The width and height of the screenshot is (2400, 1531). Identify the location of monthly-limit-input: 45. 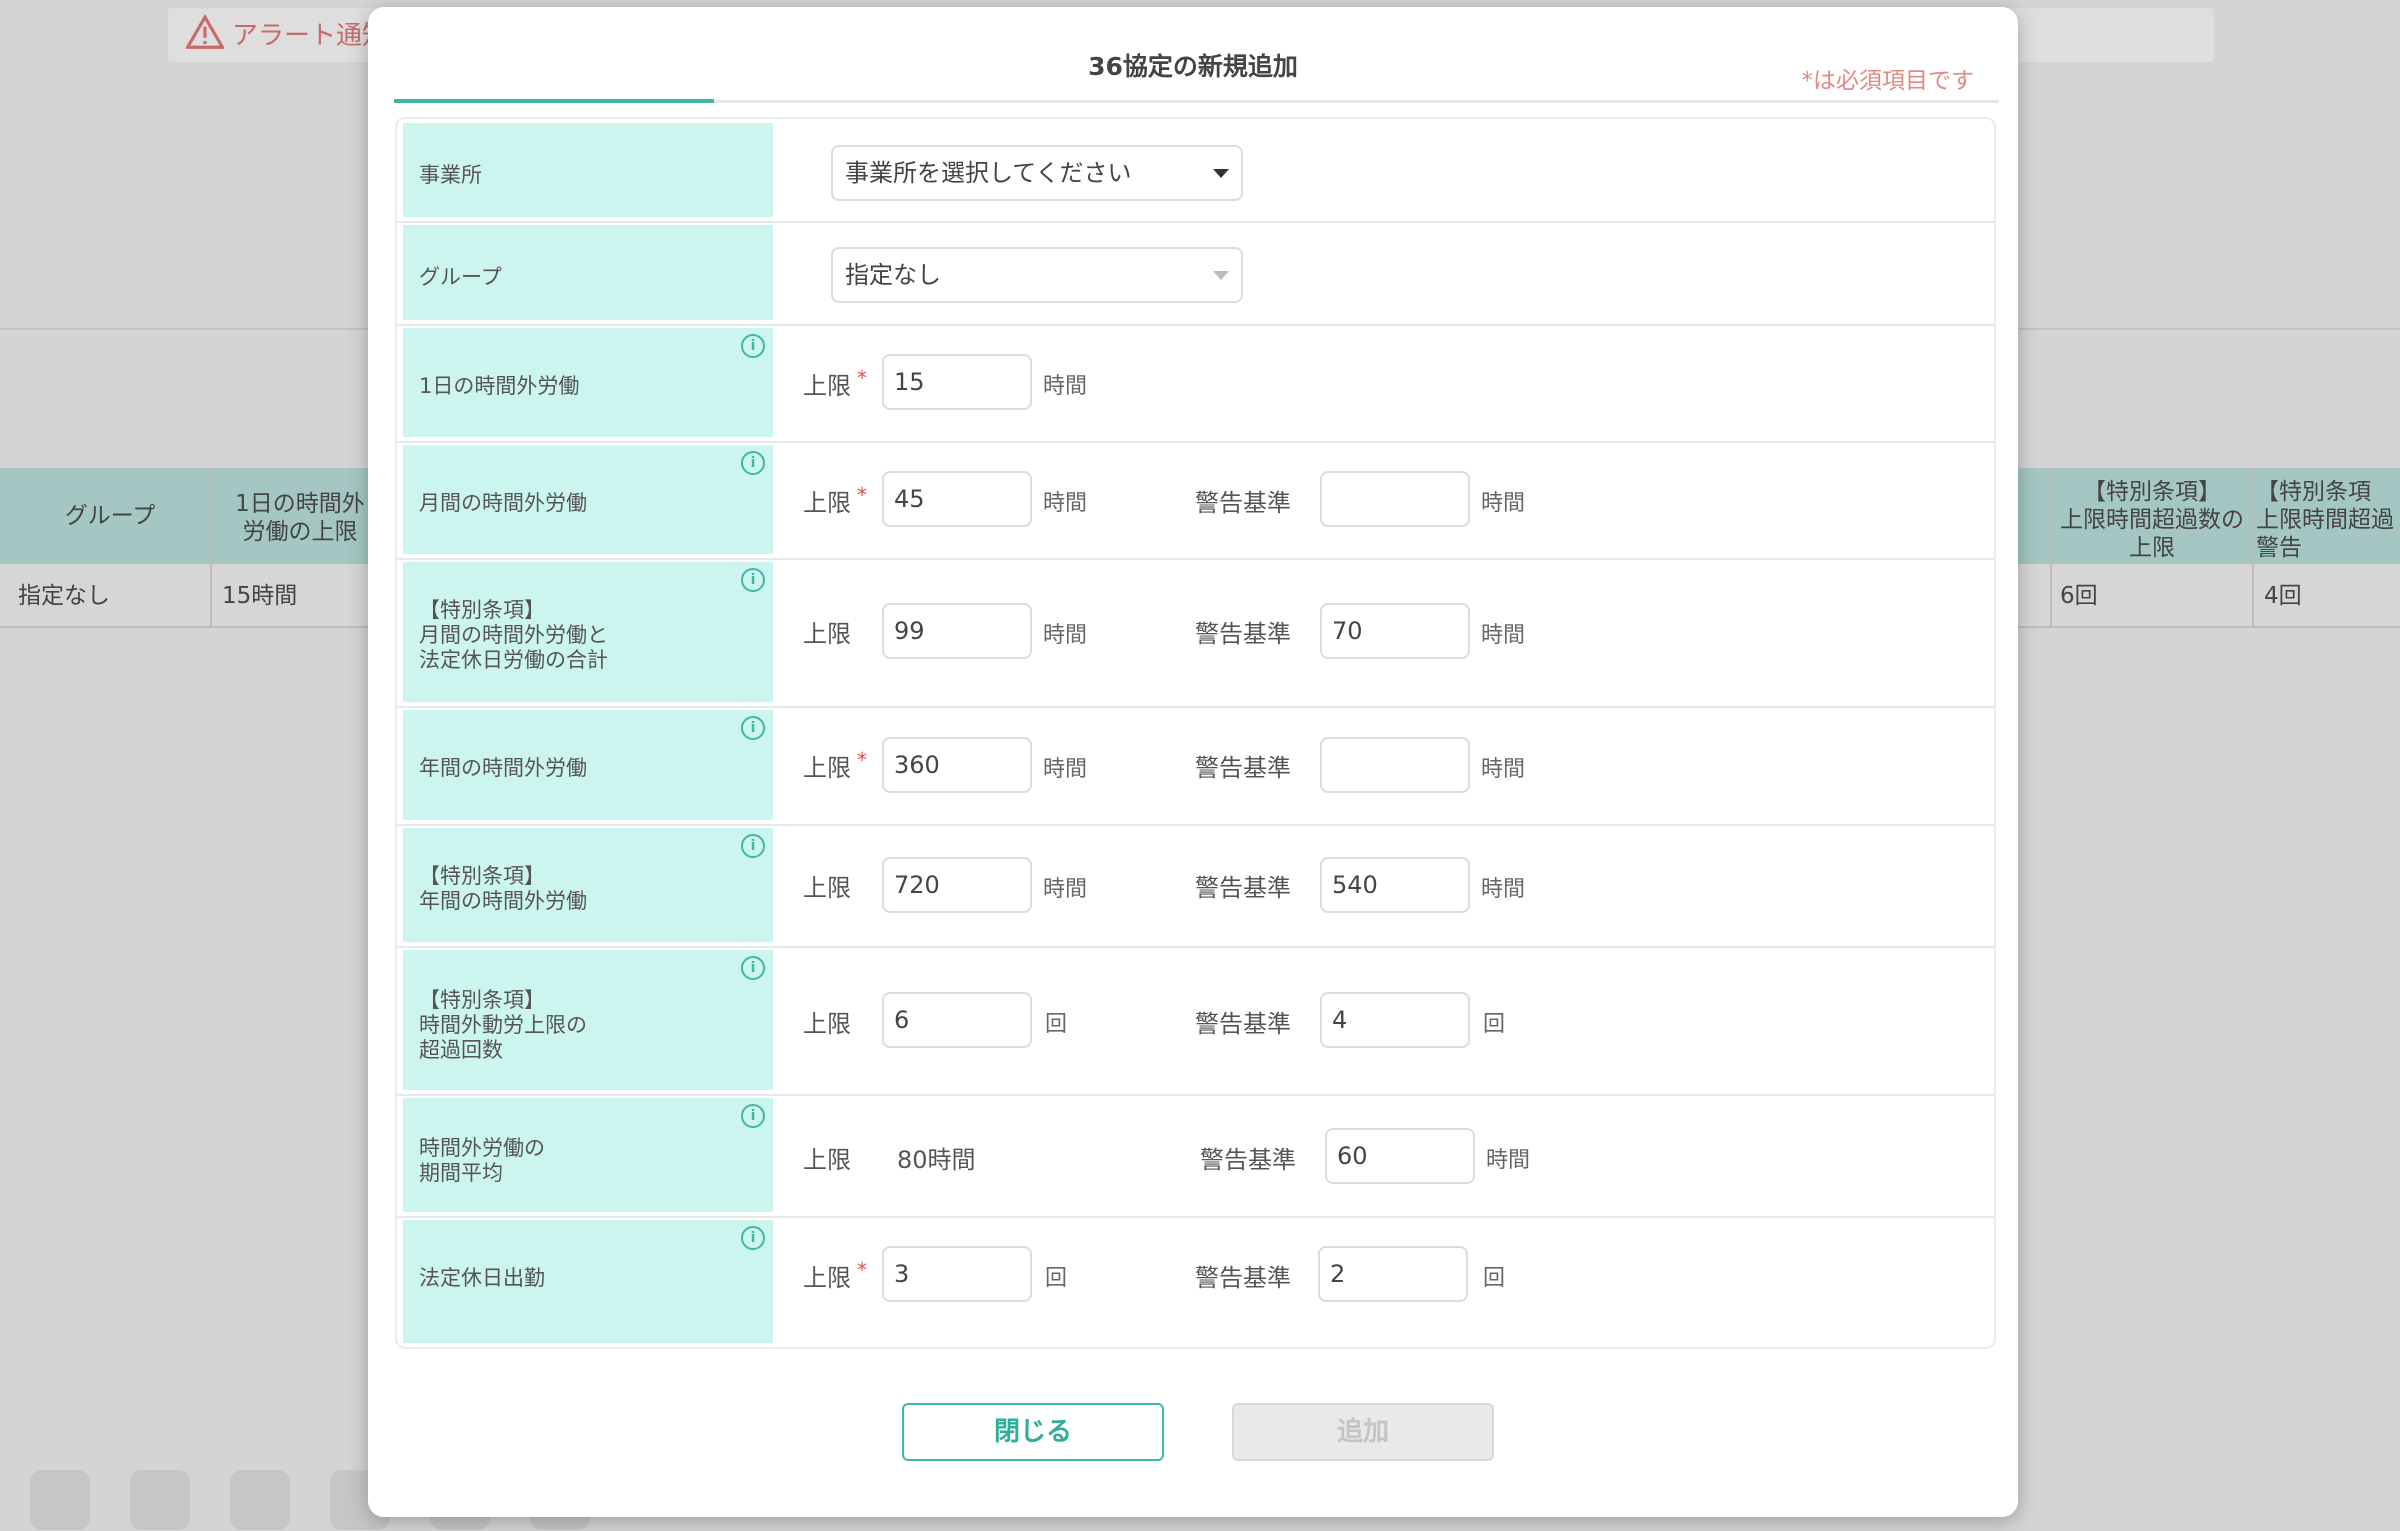
(957, 499).